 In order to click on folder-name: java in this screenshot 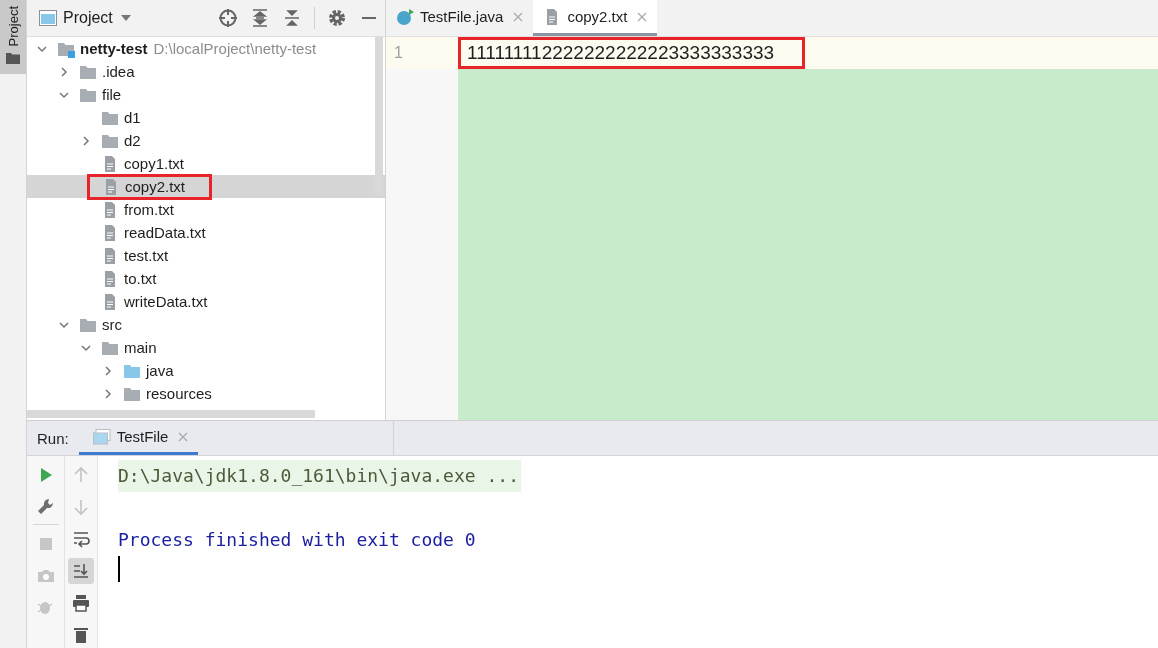, I will do `click(160, 370)`.